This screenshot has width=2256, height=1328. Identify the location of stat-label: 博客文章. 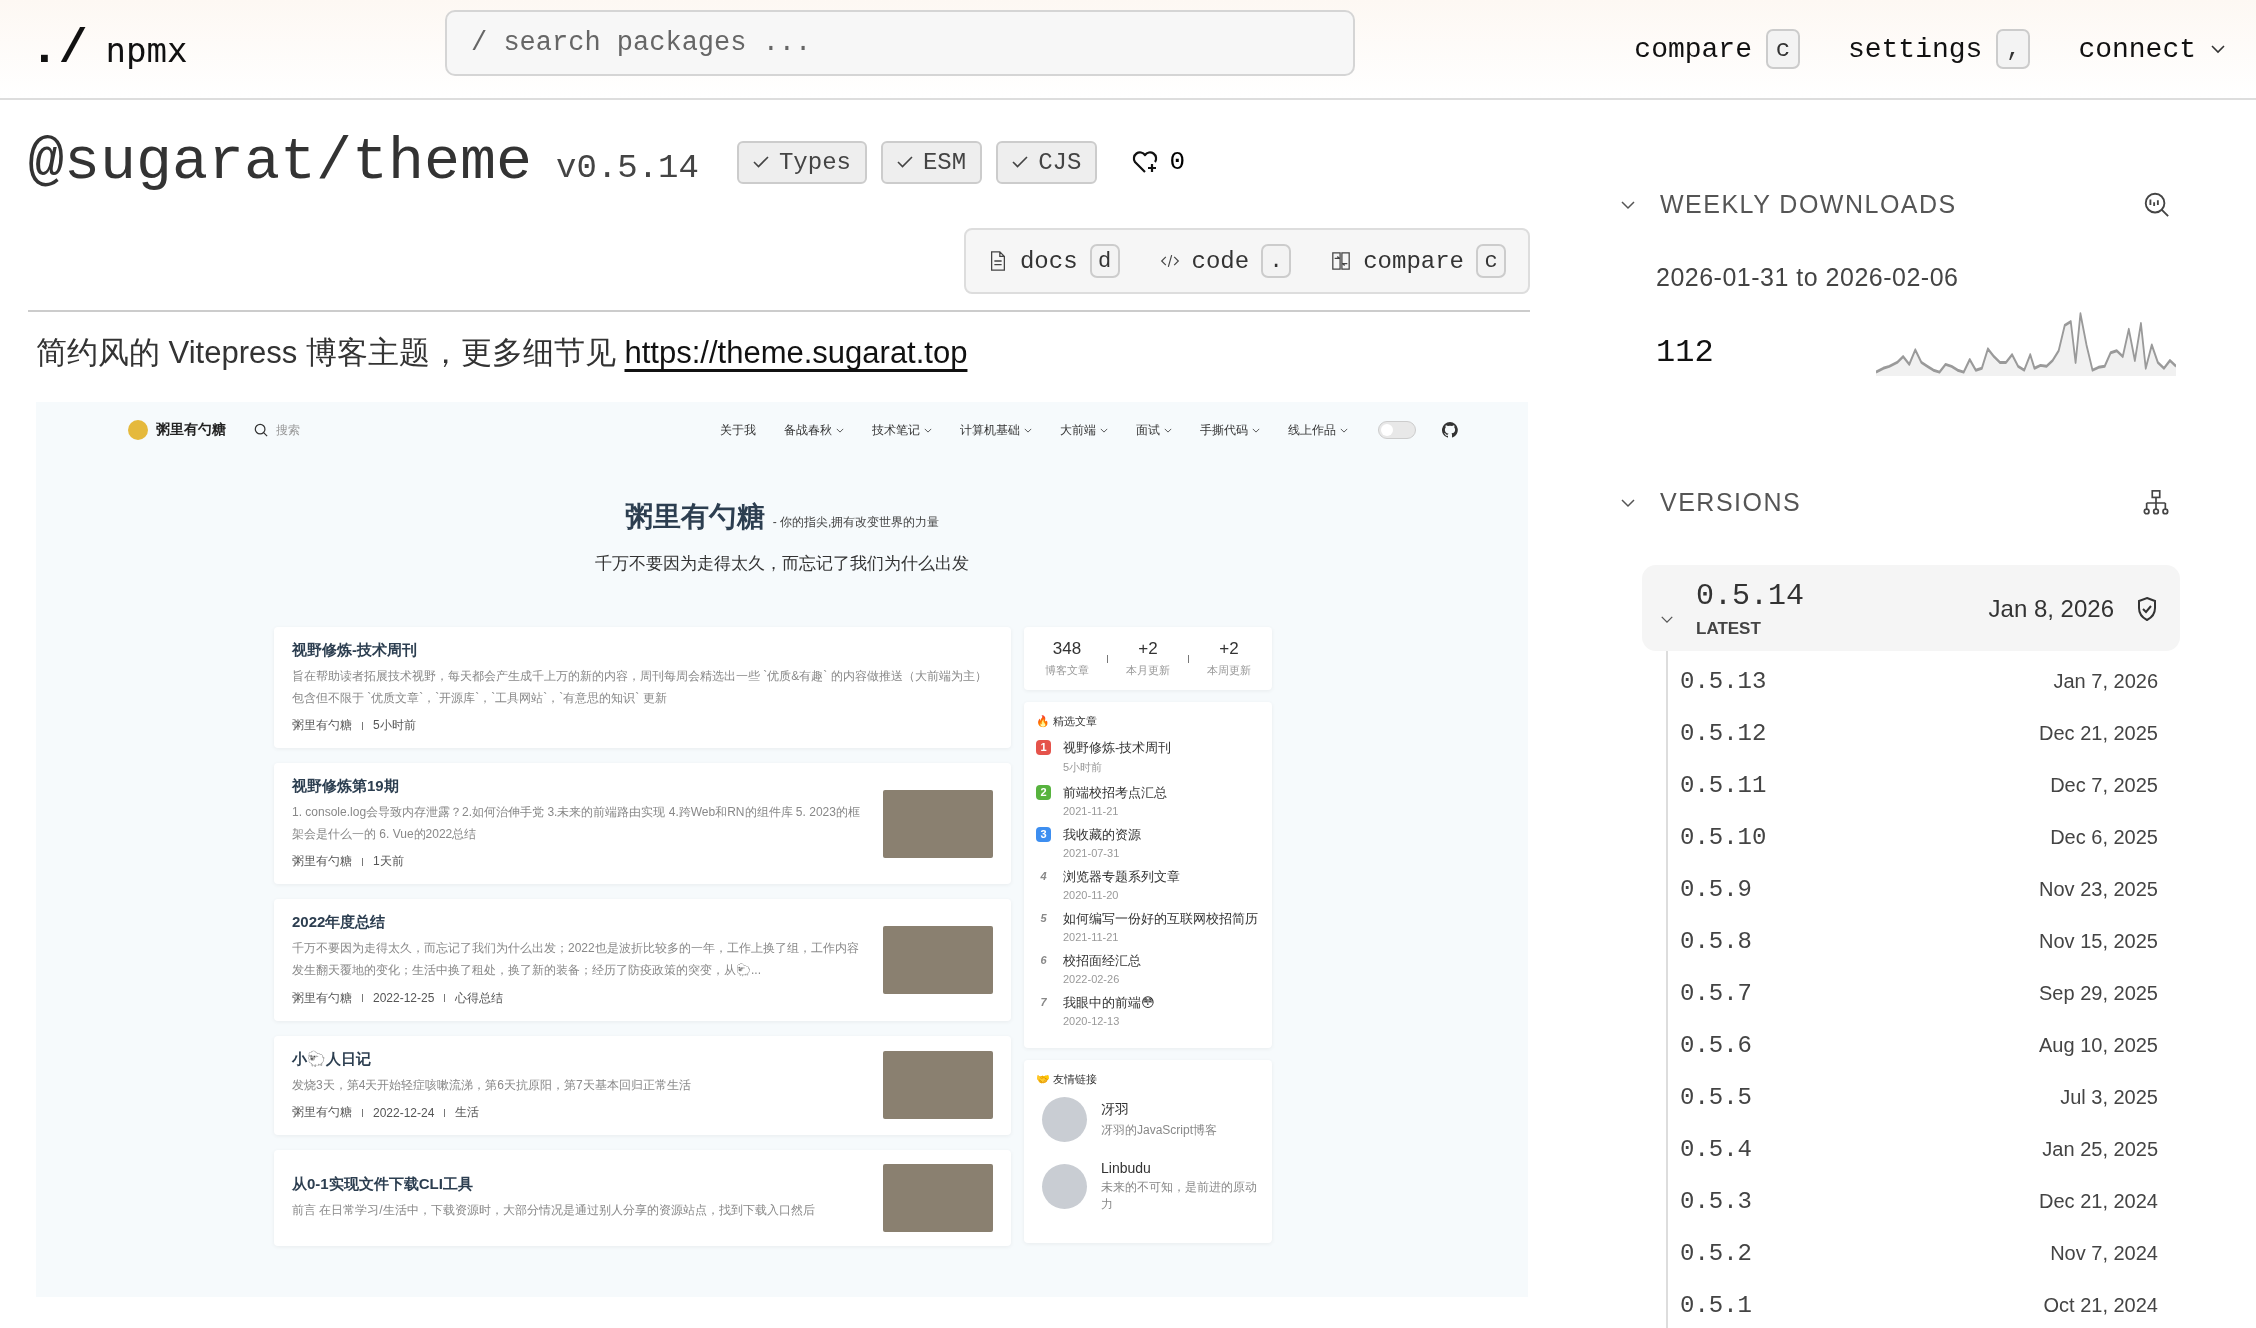
(1067, 670).